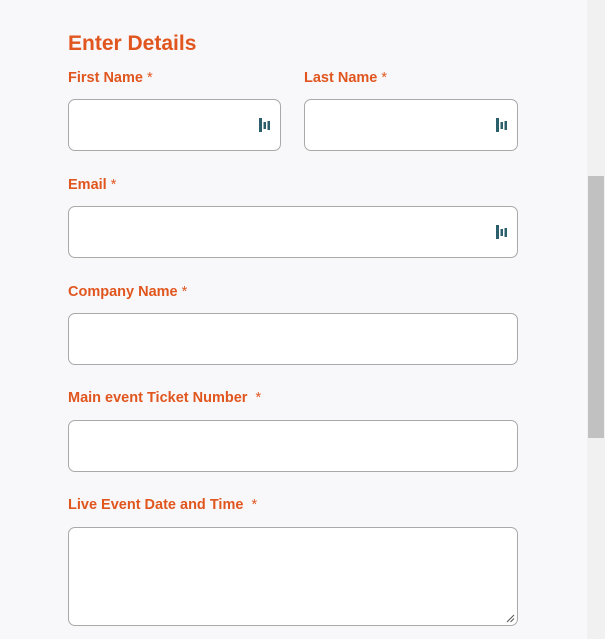 The width and height of the screenshot is (605, 639). I want to click on first-name-label: First Name *, so click(110, 78).